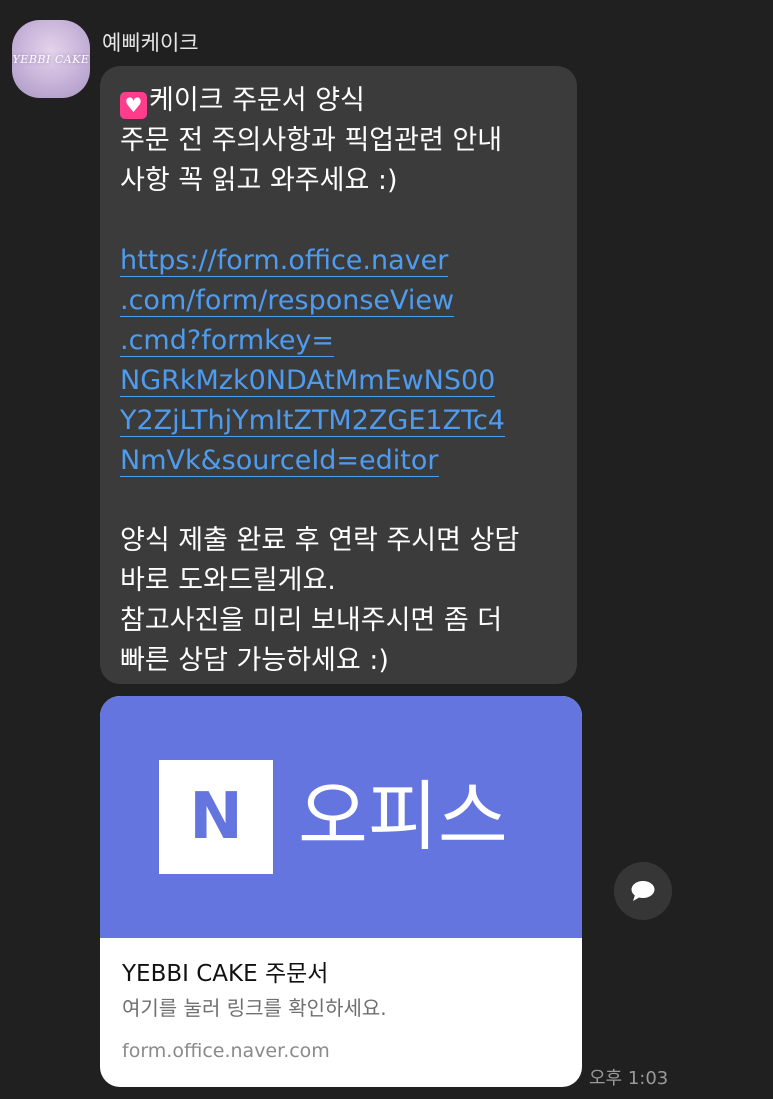 This screenshot has height=1099, width=773. What do you see at coordinates (226, 1051) in the screenshot?
I see `card-url: form.office.naver.com` at bounding box center [226, 1051].